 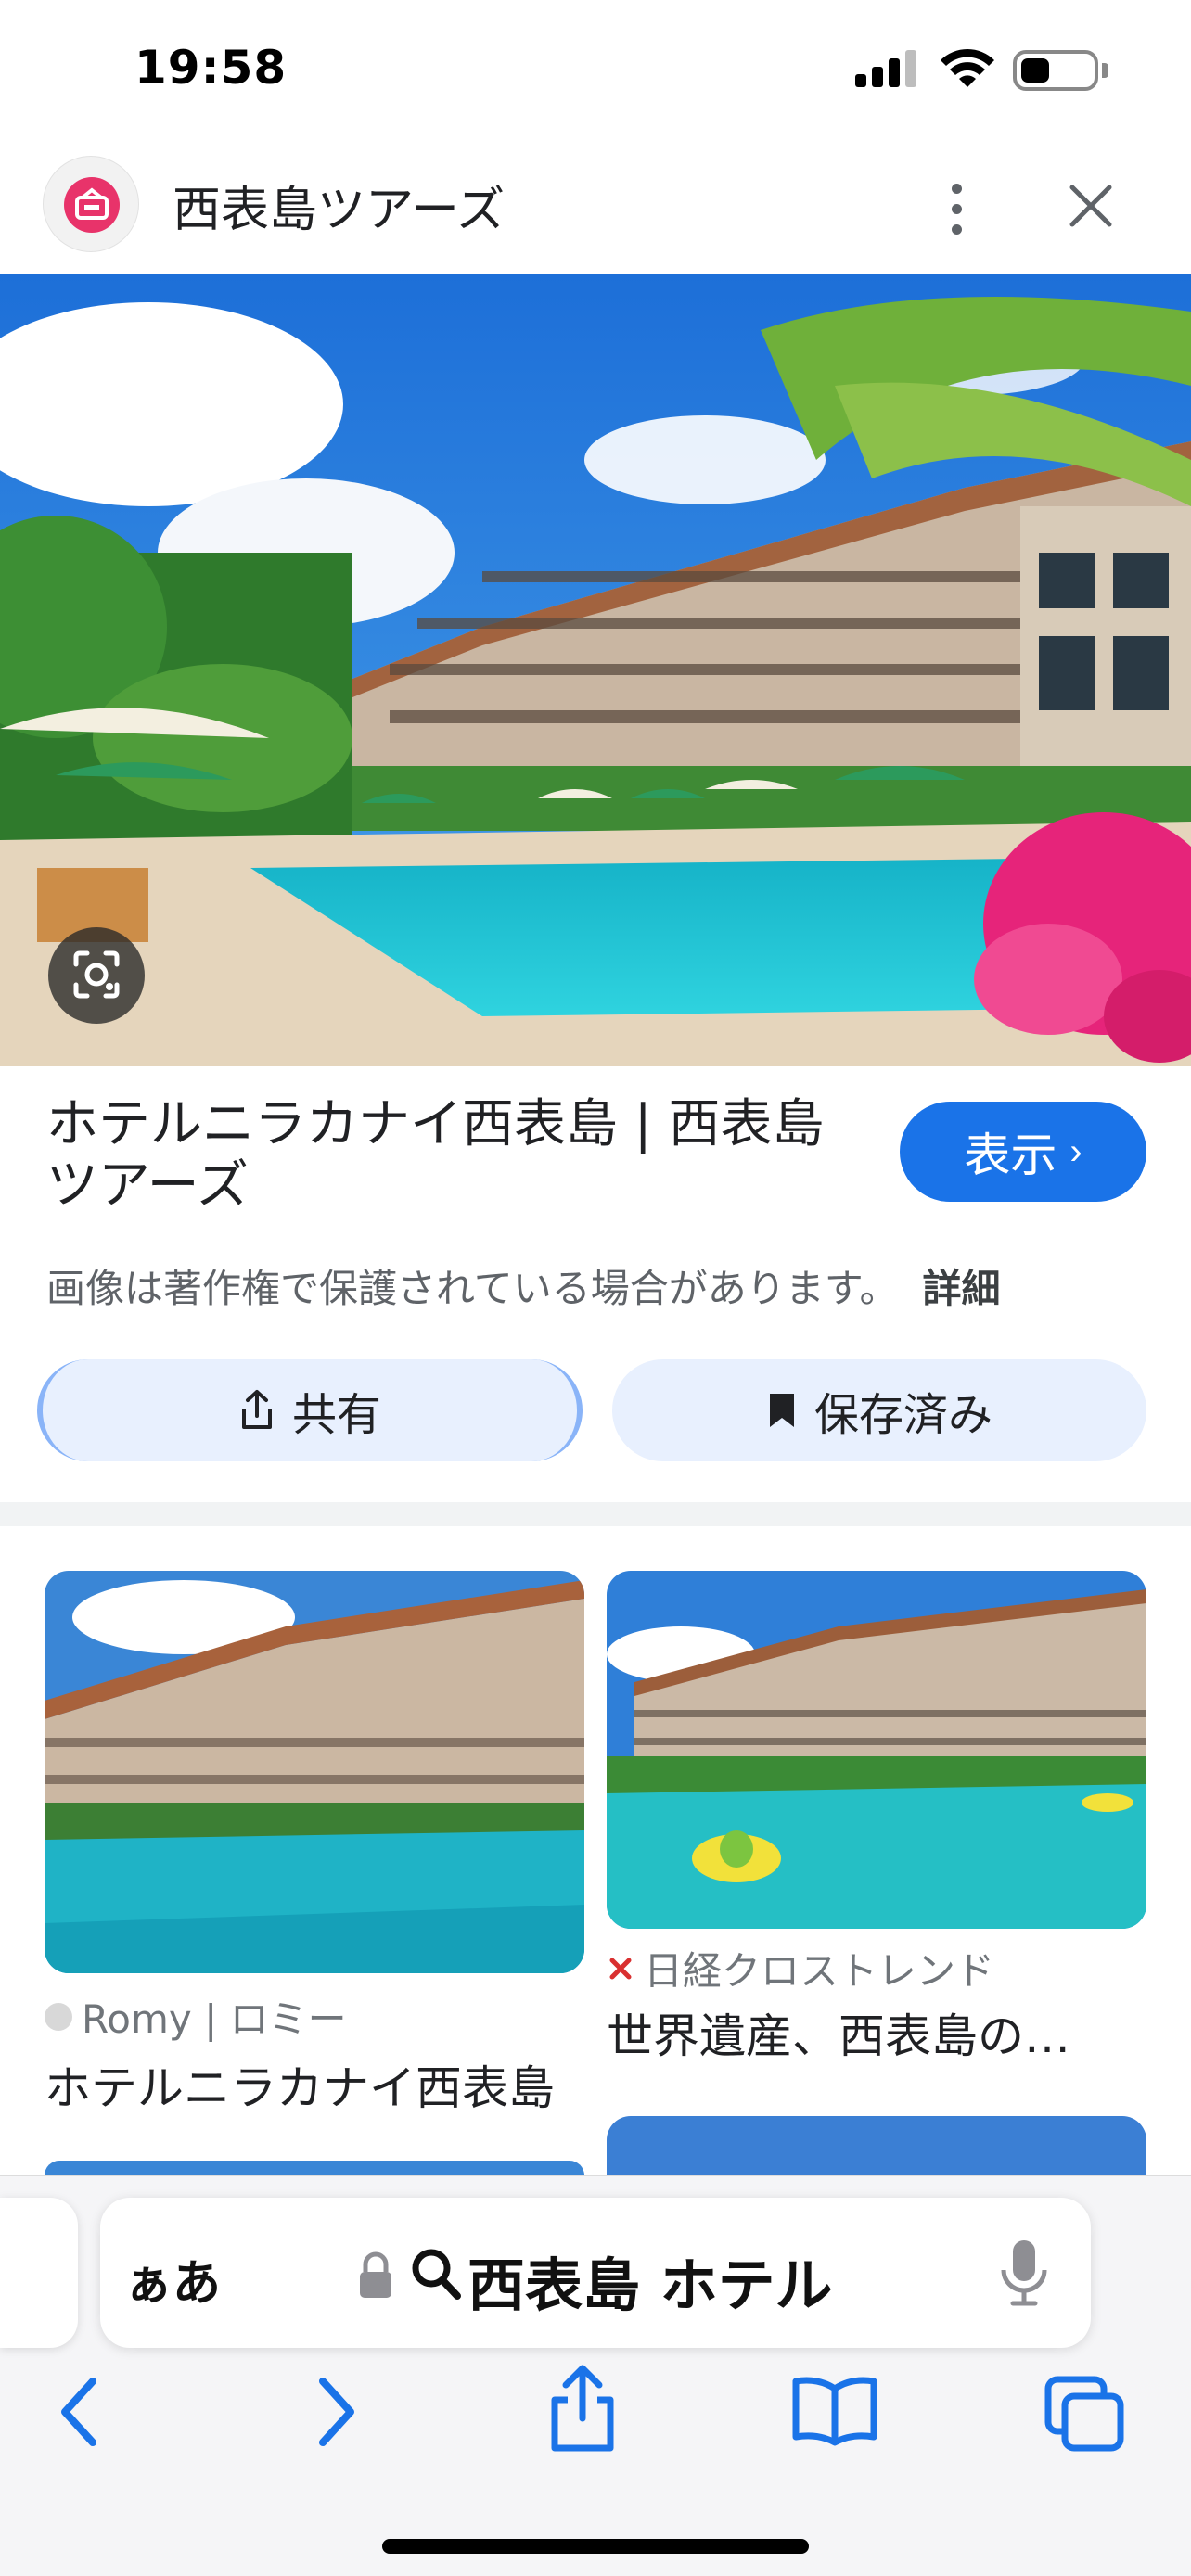 I want to click on battery-level, so click(x=1035, y=71).